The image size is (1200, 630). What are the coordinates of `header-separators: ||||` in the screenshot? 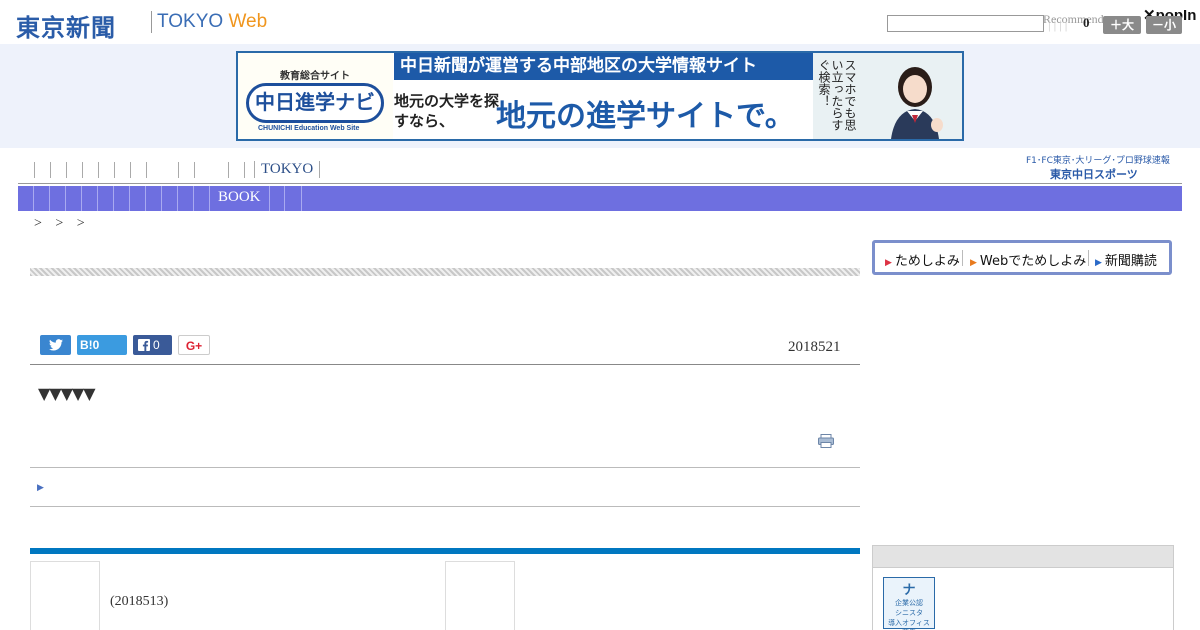 It's located at (1059, 24).